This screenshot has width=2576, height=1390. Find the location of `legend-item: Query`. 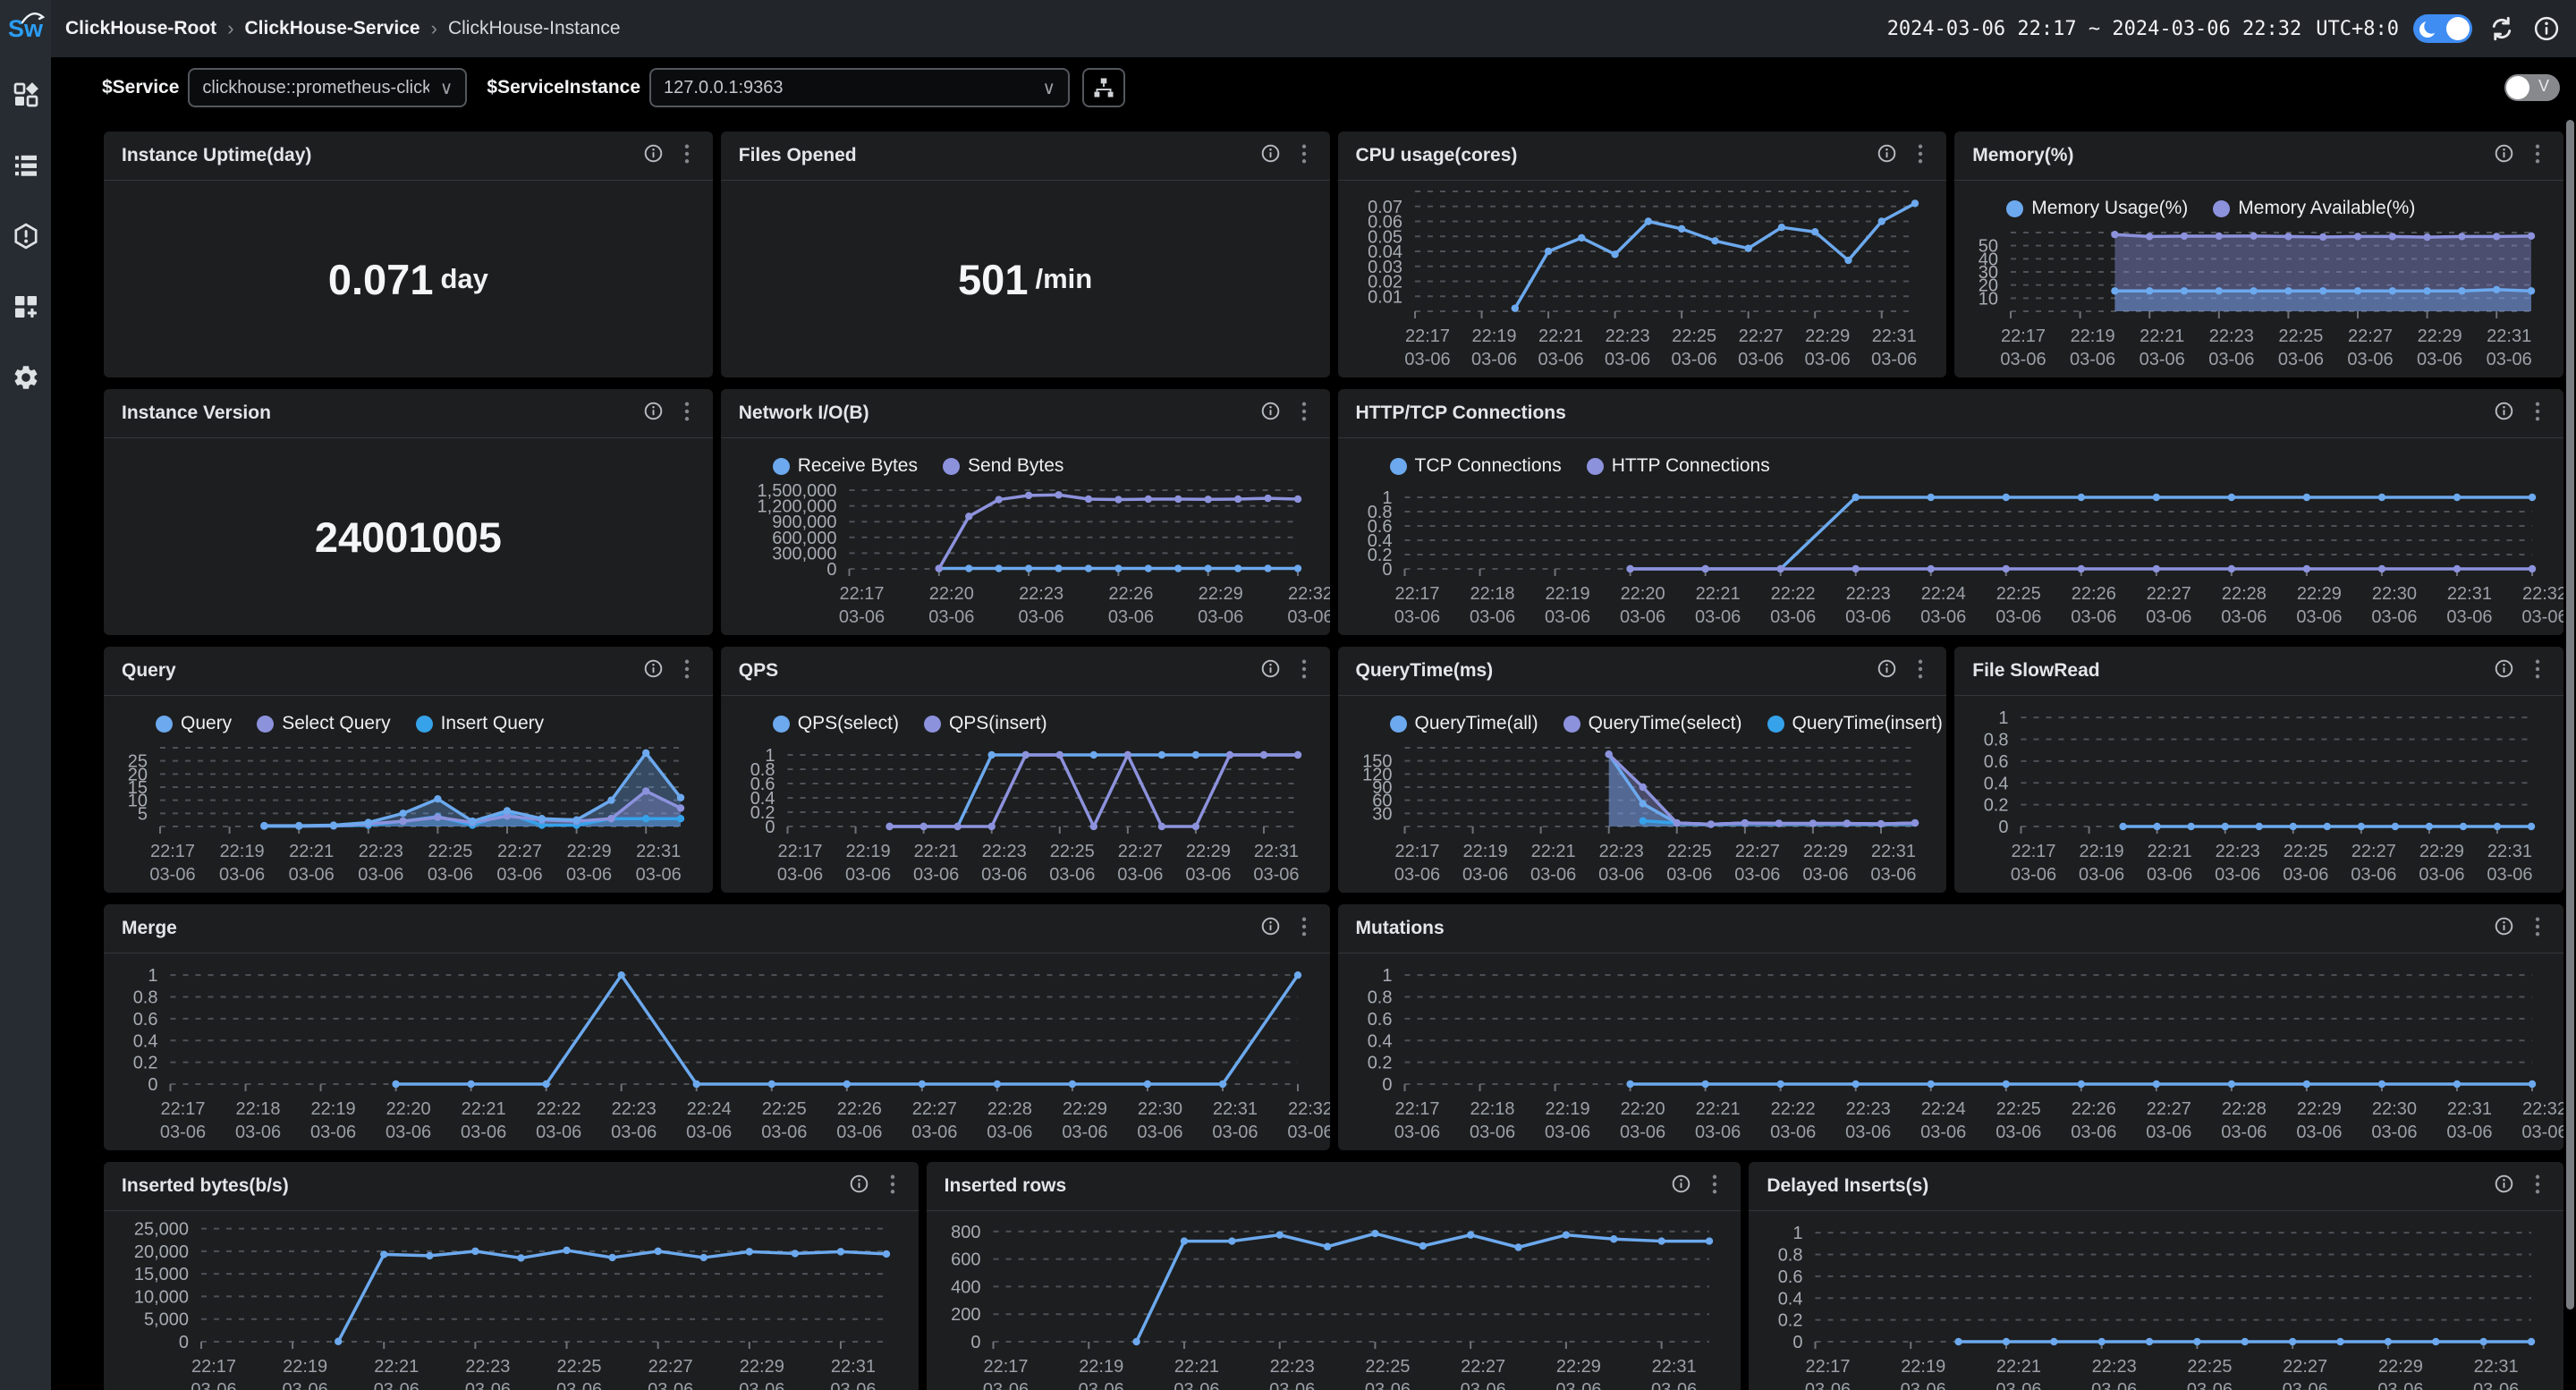

legend-item: Query is located at coordinates (194, 723).